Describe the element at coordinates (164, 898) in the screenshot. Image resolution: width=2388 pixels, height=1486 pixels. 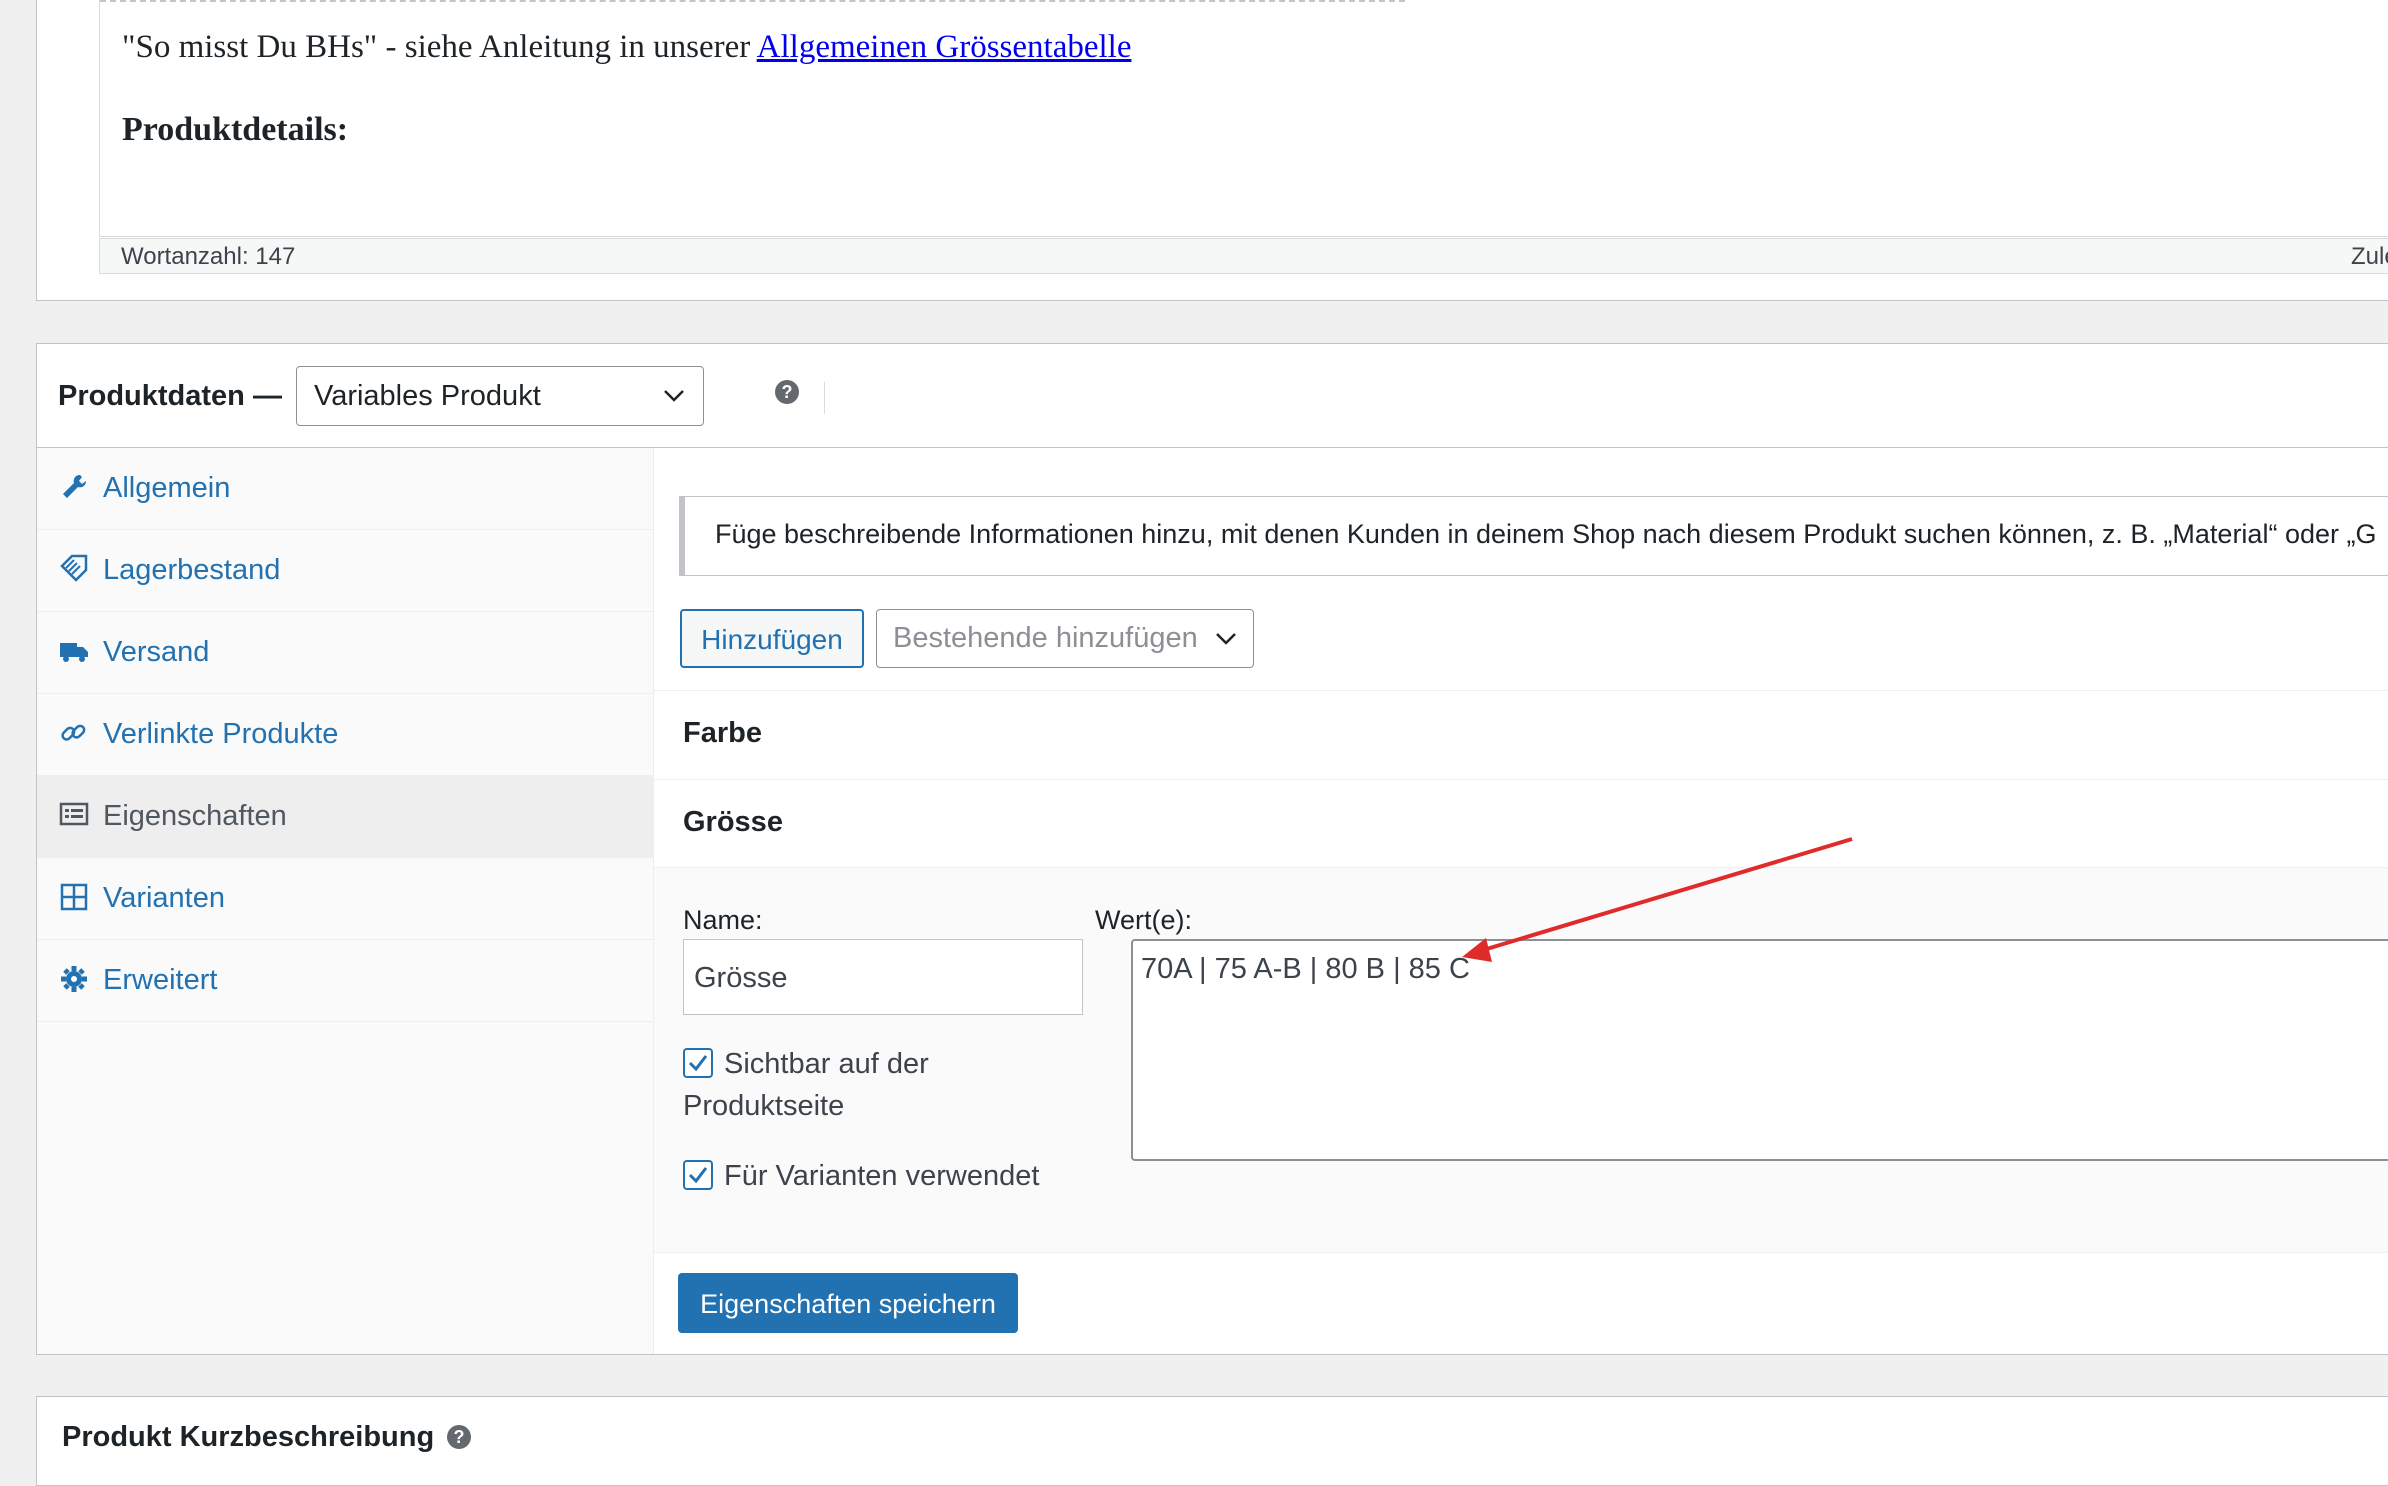
I see `tab-label: Varianten` at that location.